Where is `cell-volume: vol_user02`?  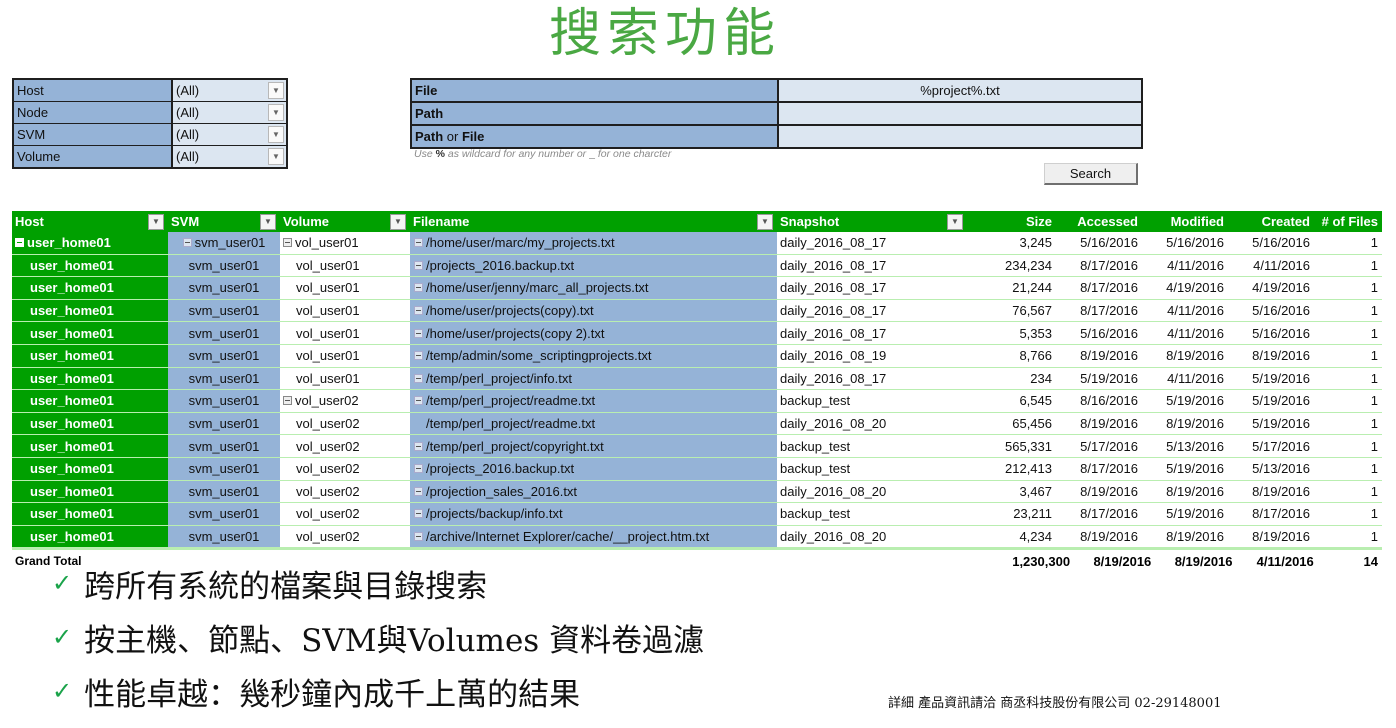 cell-volume: vol_user02 is located at coordinates (345, 514).